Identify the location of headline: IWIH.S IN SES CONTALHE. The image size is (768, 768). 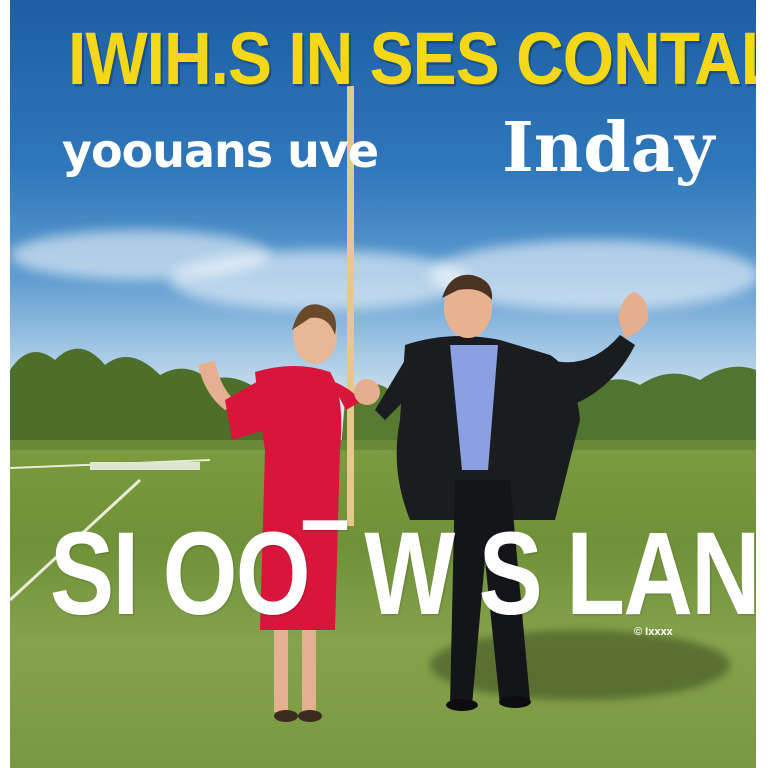
(412, 58).